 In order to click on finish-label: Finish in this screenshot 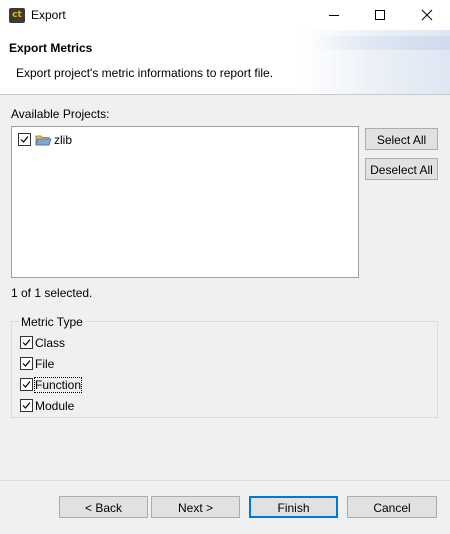, I will do `click(293, 508)`.